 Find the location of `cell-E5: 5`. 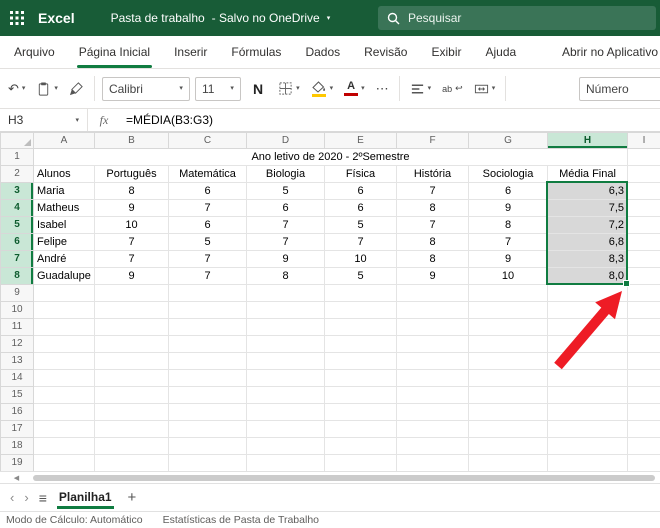

cell-E5: 5 is located at coordinates (360, 225).